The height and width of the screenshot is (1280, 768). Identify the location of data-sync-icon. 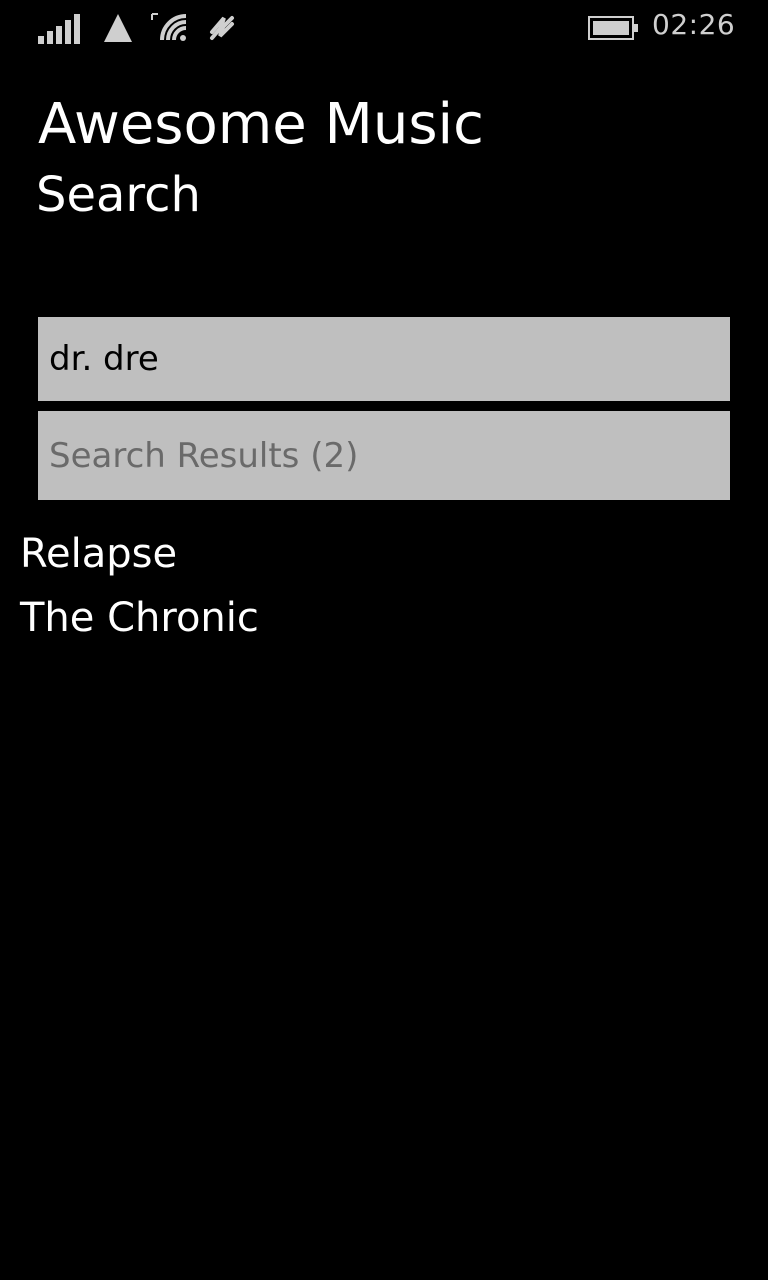
(222, 28).